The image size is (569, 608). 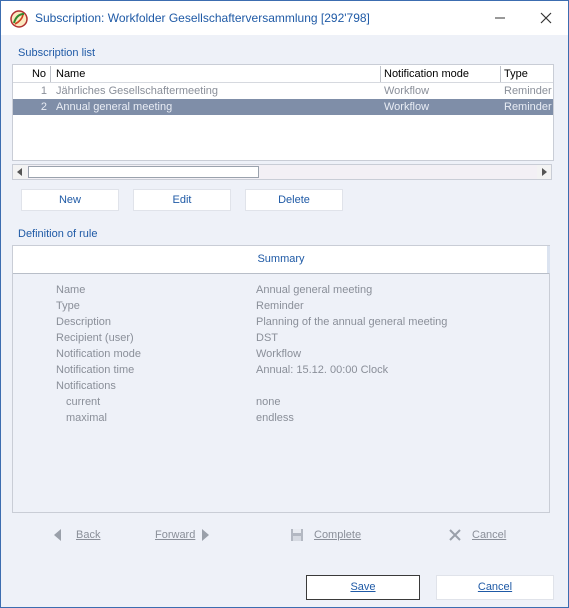 What do you see at coordinates (98, 354) in the screenshot?
I see `field-key-notification-mode: Notification mode` at bounding box center [98, 354].